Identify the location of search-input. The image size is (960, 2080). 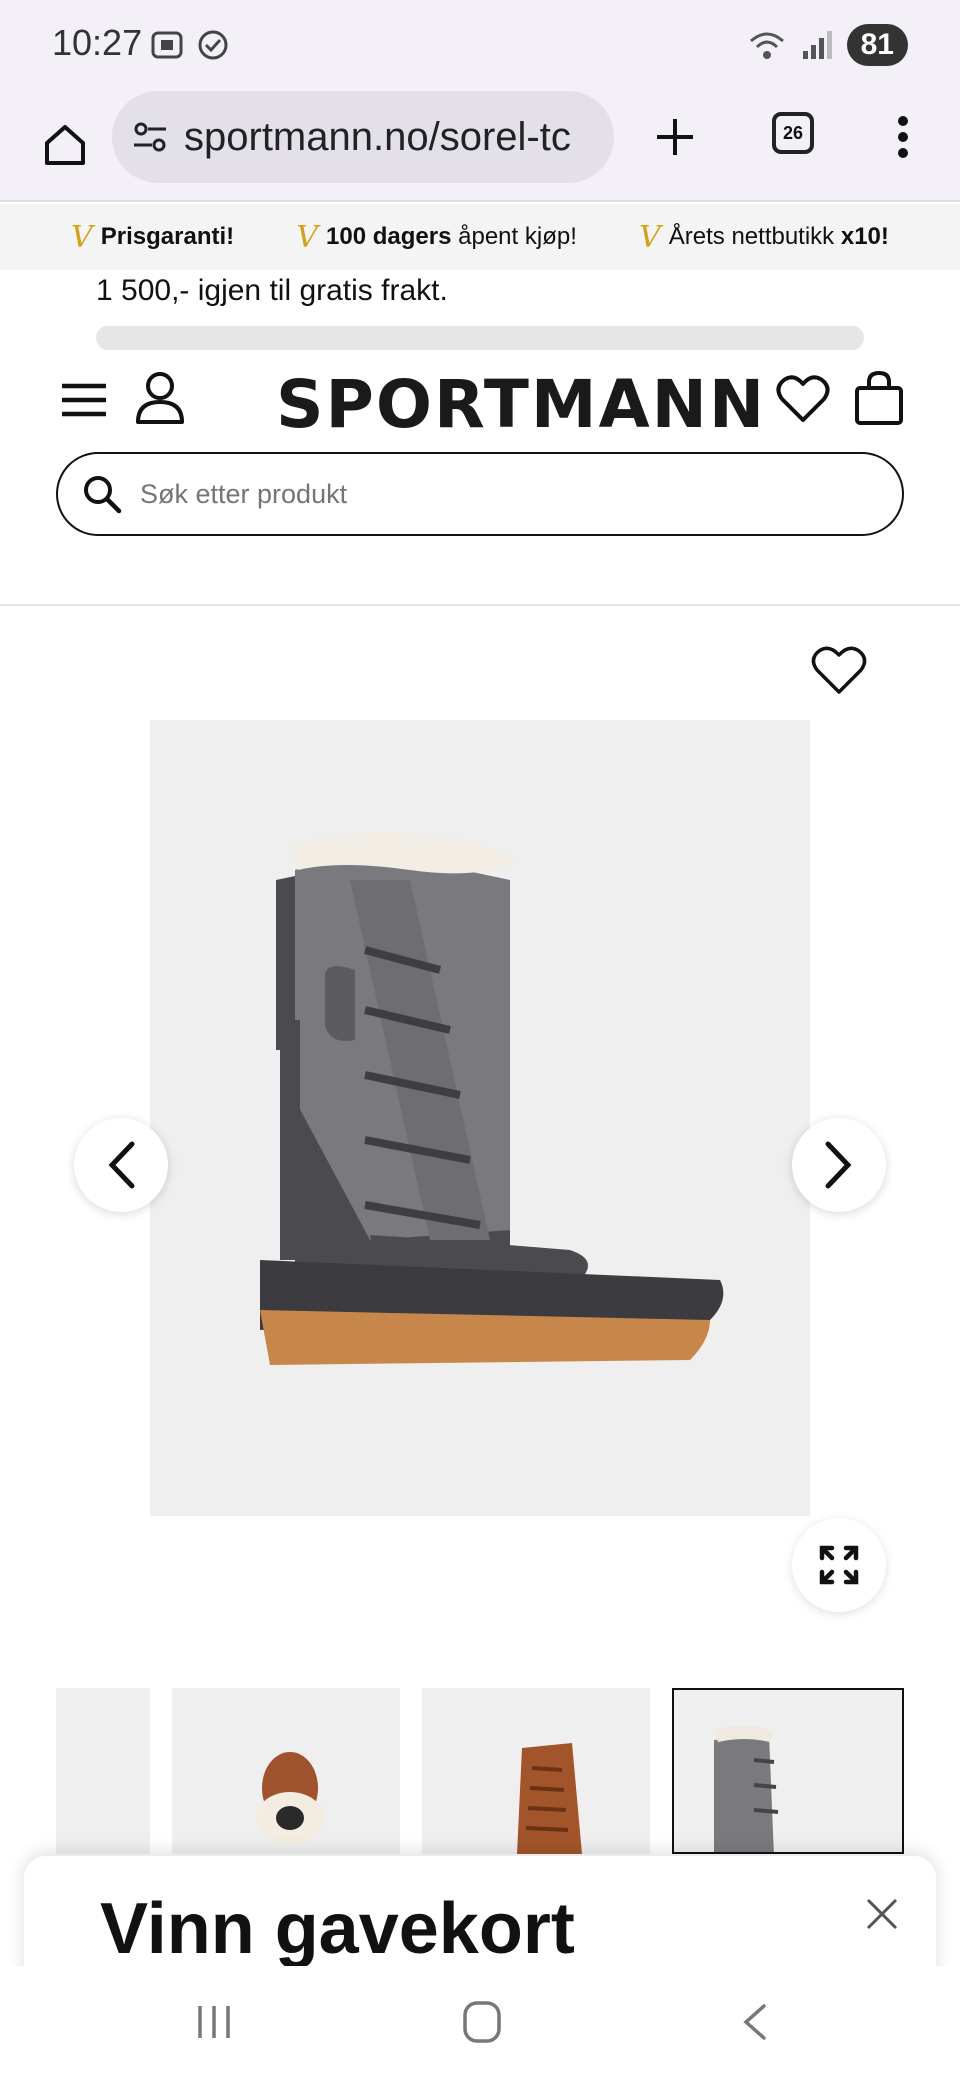
(490, 494).